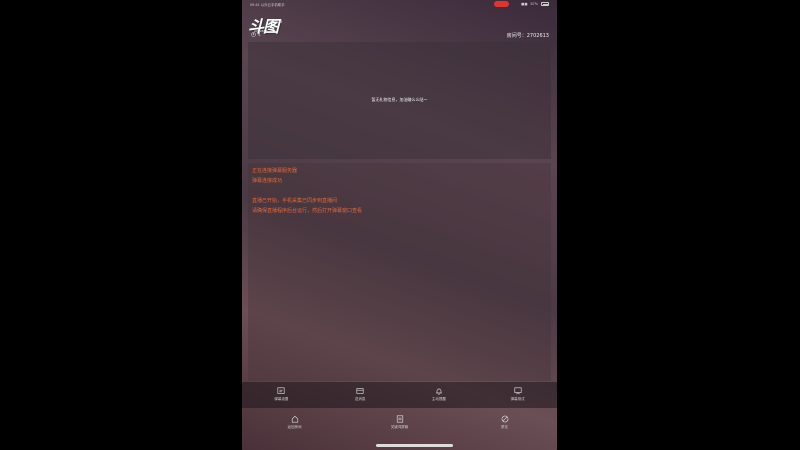 Image resolution: width=800 pixels, height=450 pixels. I want to click on danmu-settings-button: 弹幕设置, so click(281, 395).